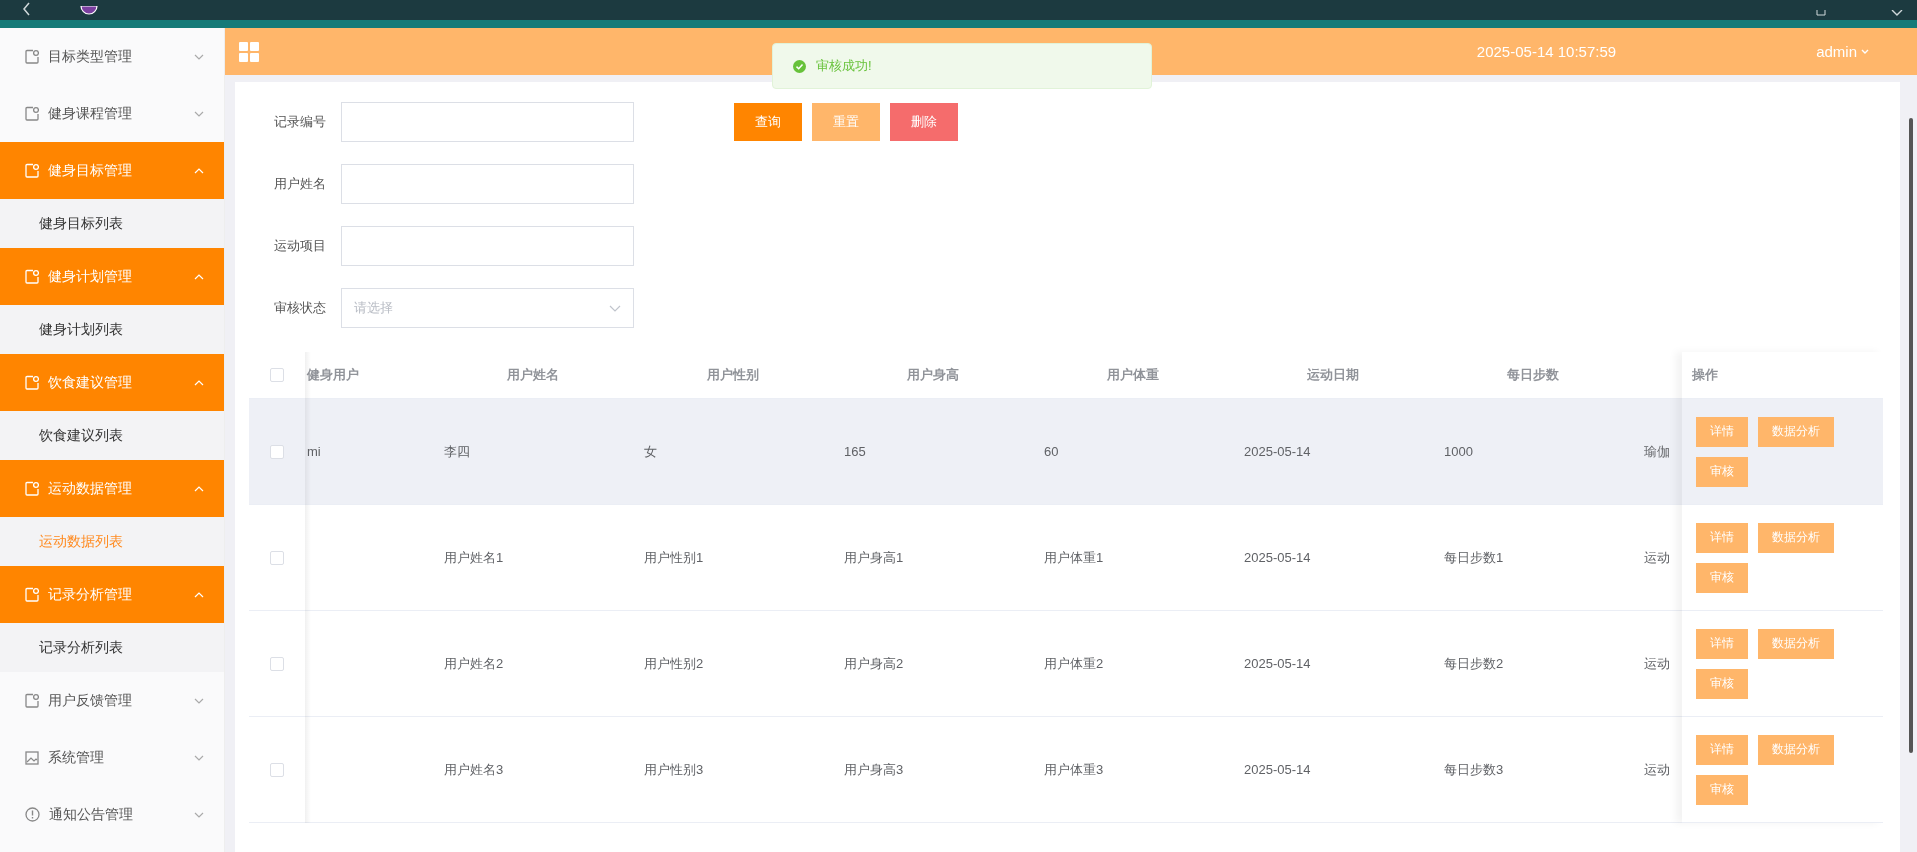 The height and width of the screenshot is (852, 1917). What do you see at coordinates (332, 375) in the screenshot?
I see `column-header: 健身用户` at bounding box center [332, 375].